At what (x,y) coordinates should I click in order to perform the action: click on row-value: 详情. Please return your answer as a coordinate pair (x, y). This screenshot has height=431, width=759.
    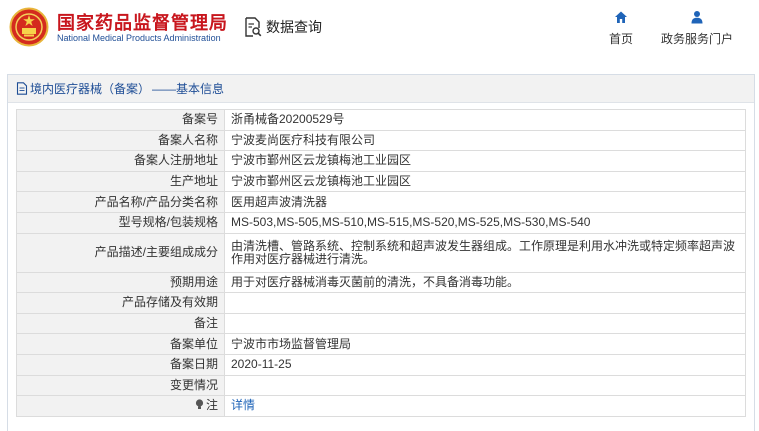
    Looking at the image, I should click on (485, 406).